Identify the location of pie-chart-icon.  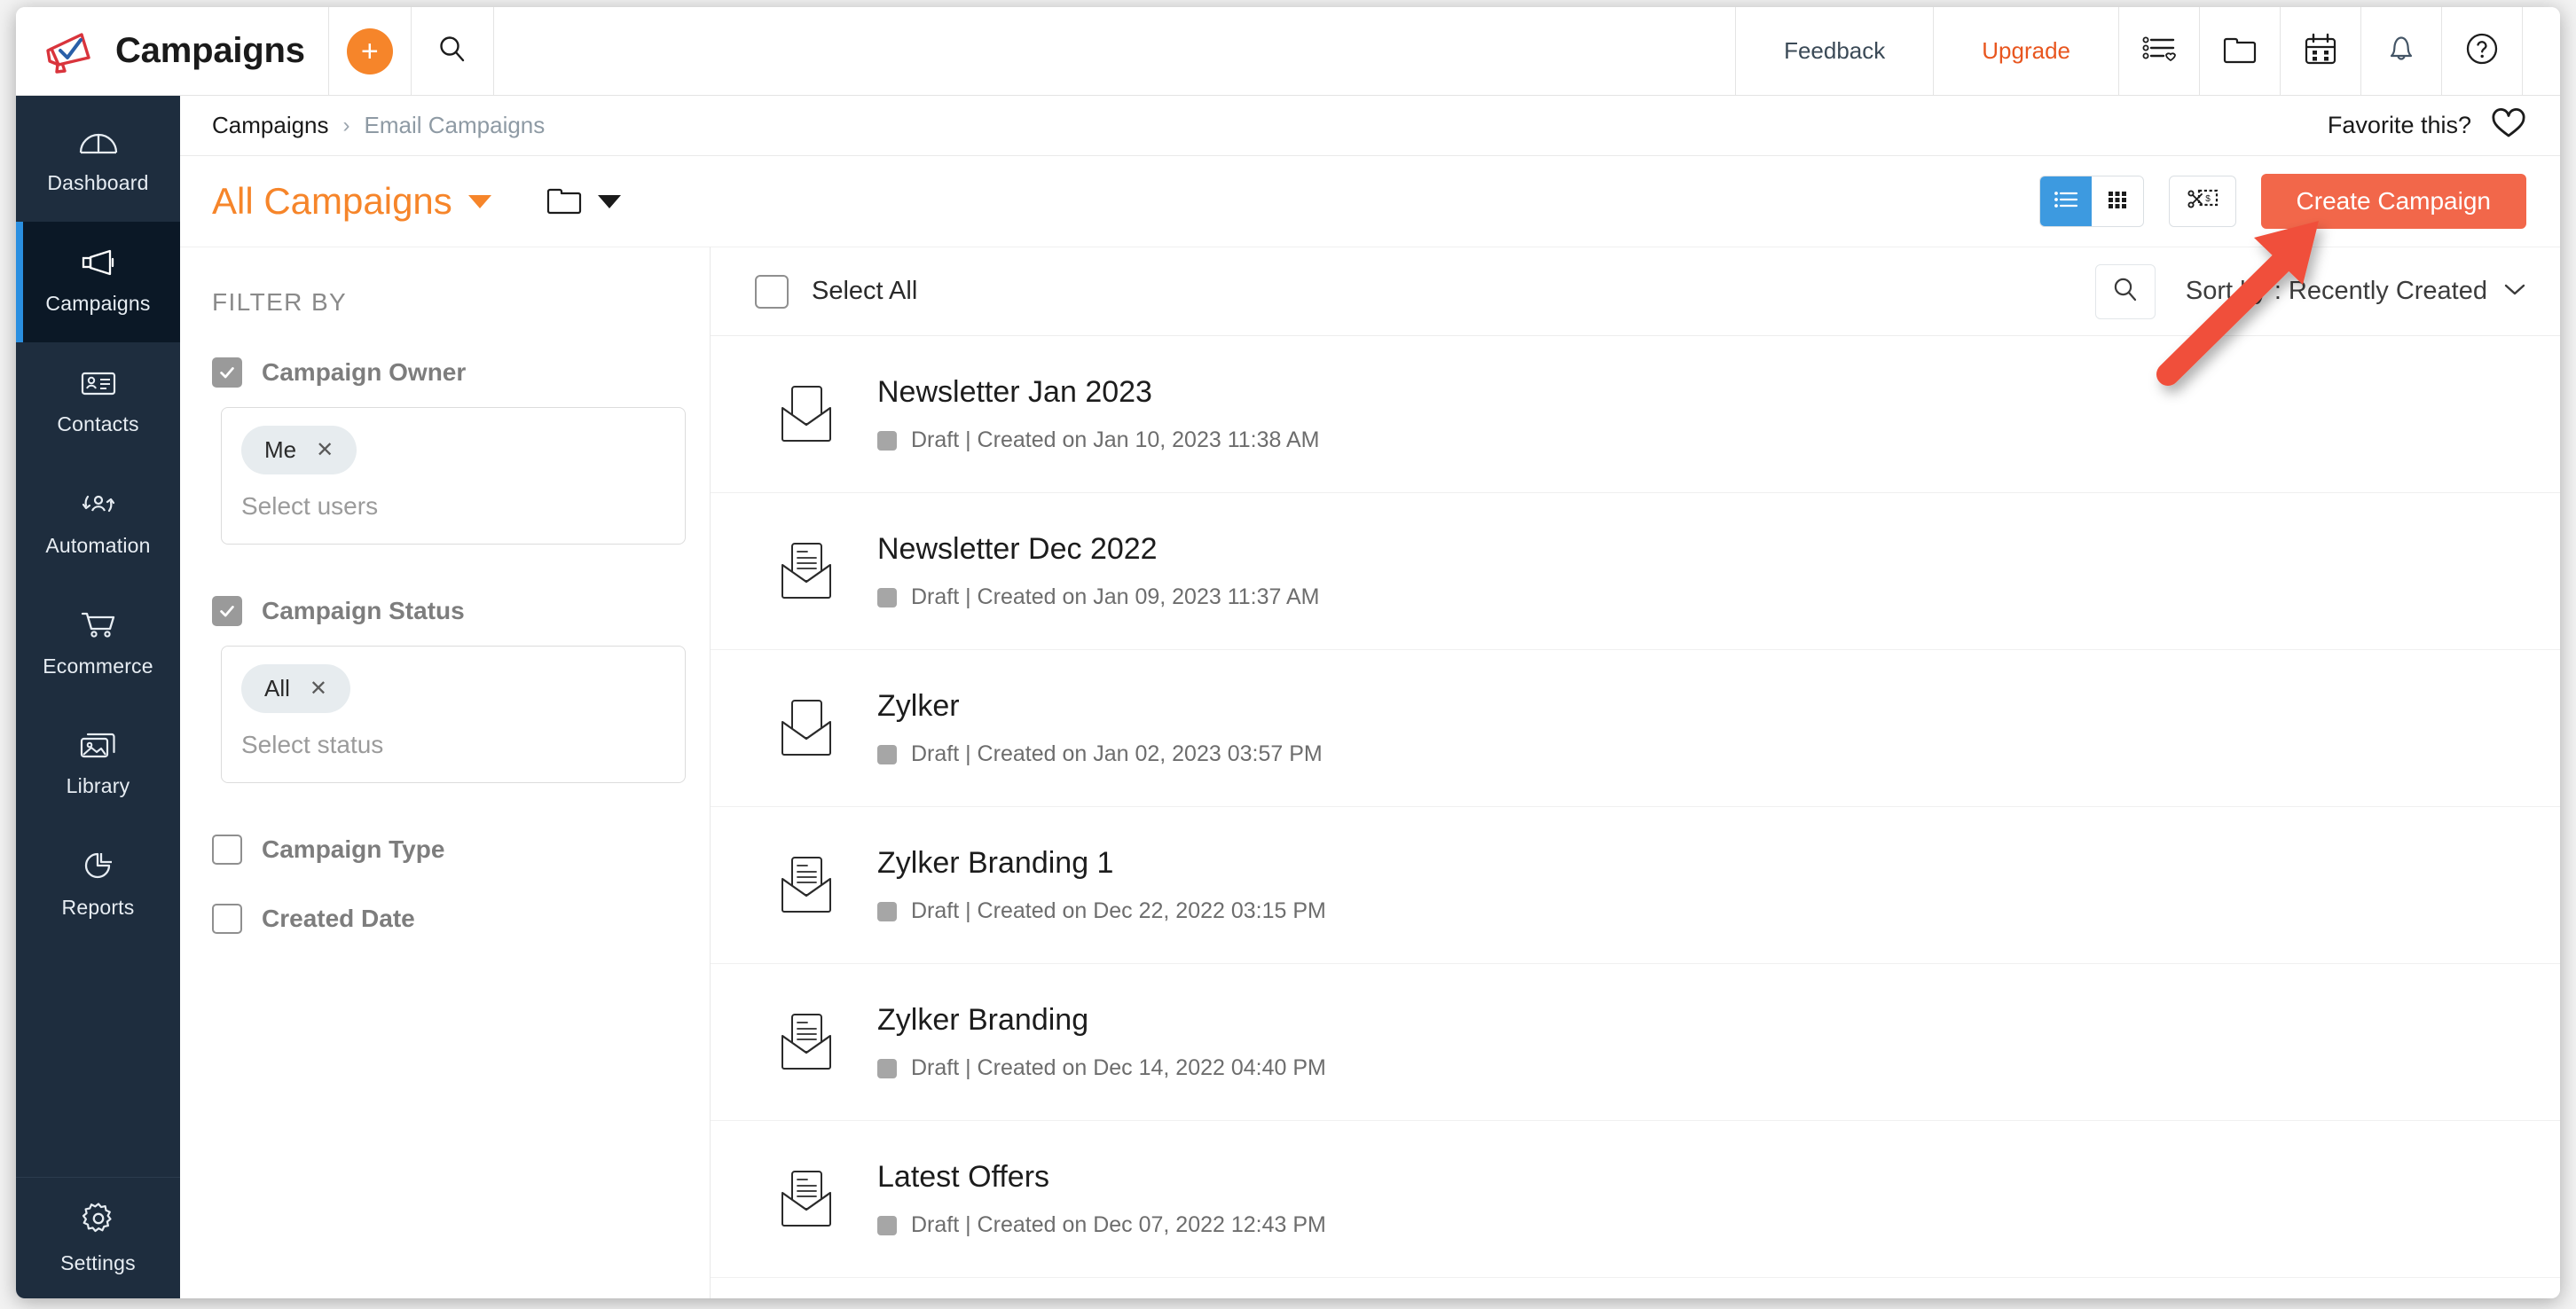
(98, 867).